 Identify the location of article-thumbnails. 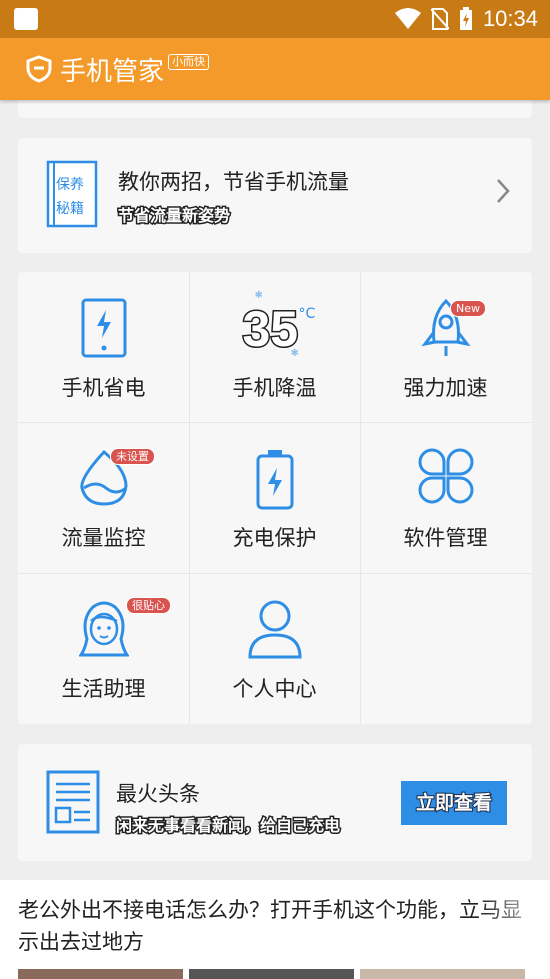
(271, 974).